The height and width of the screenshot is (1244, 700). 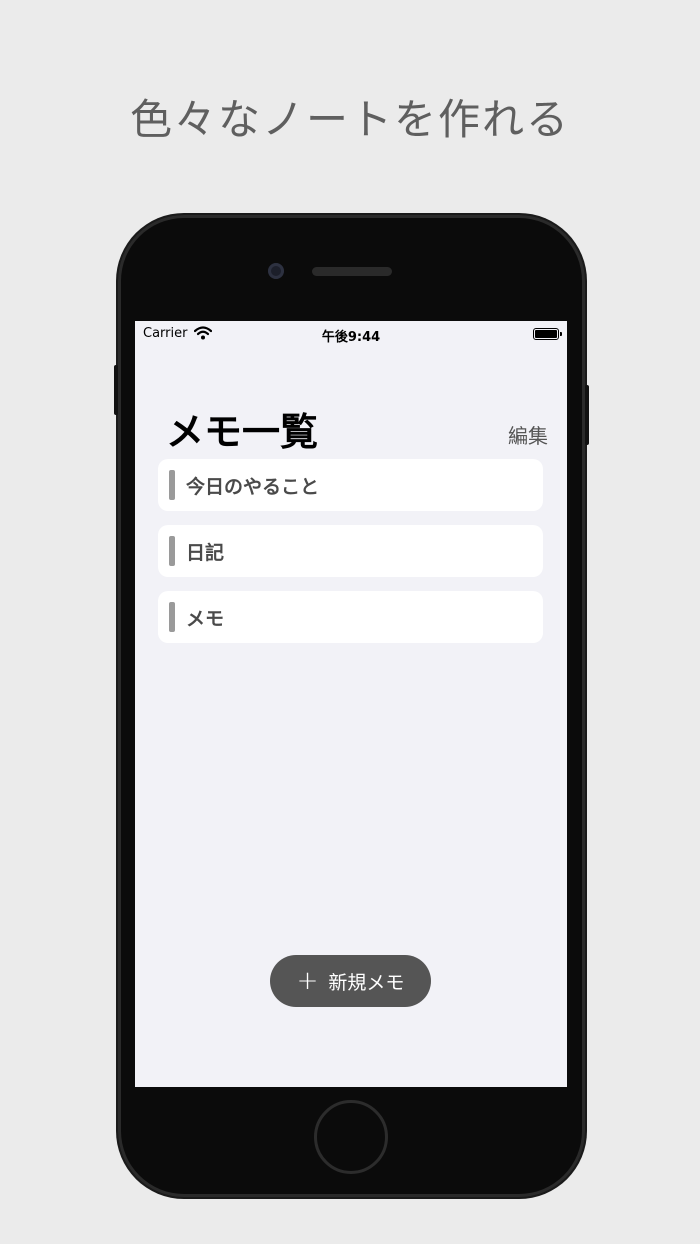 What do you see at coordinates (350, 551) in the screenshot?
I see `list-item-diary: 日記` at bounding box center [350, 551].